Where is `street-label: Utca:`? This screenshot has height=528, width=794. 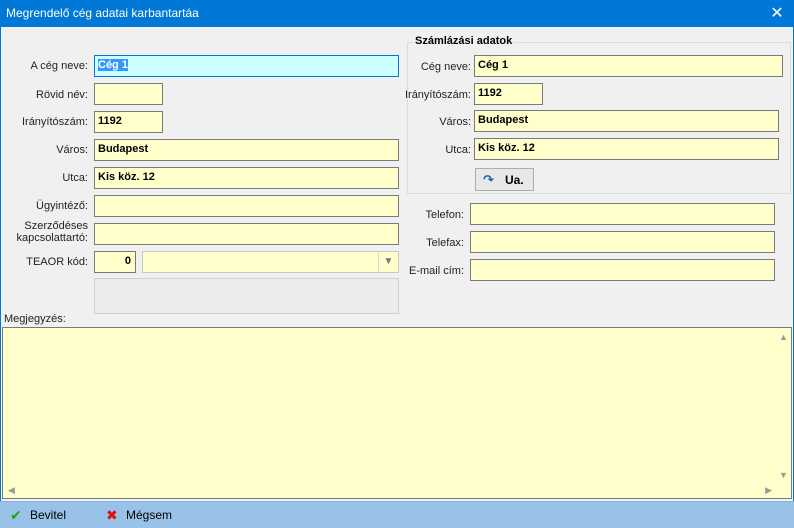 street-label: Utca: is located at coordinates (75, 178).